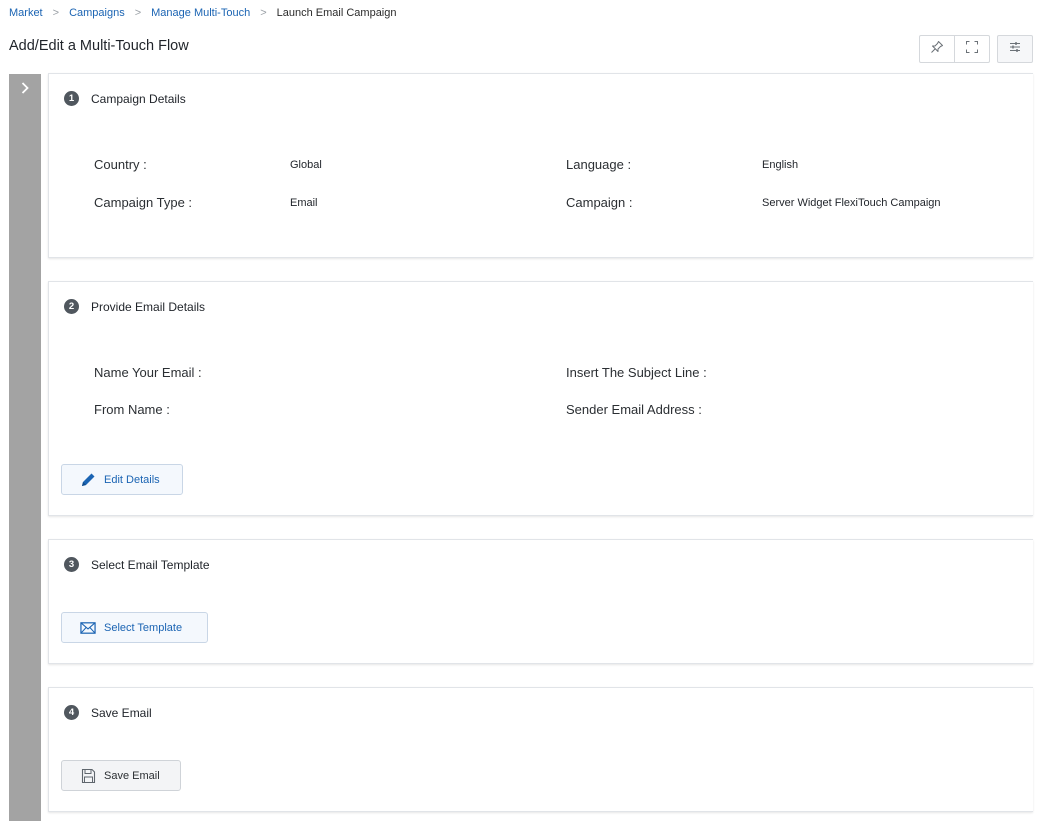 The height and width of the screenshot is (821, 1047). Describe the element at coordinates (306, 165) in the screenshot. I see `country-value: Global` at that location.